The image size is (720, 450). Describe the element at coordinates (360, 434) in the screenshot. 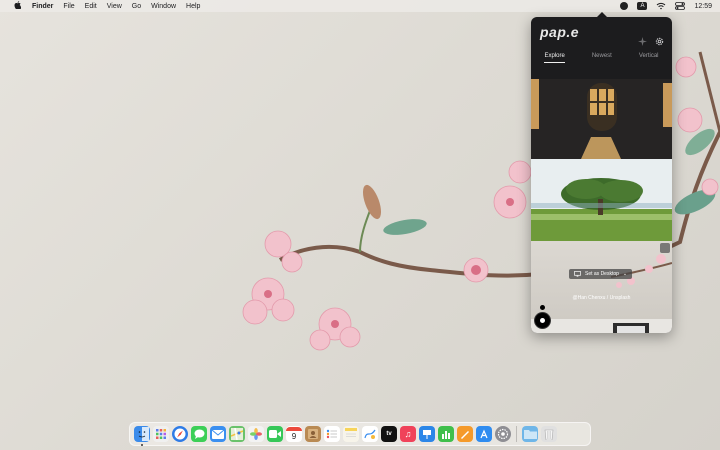

I see `dock: 9 tv ♫` at that location.